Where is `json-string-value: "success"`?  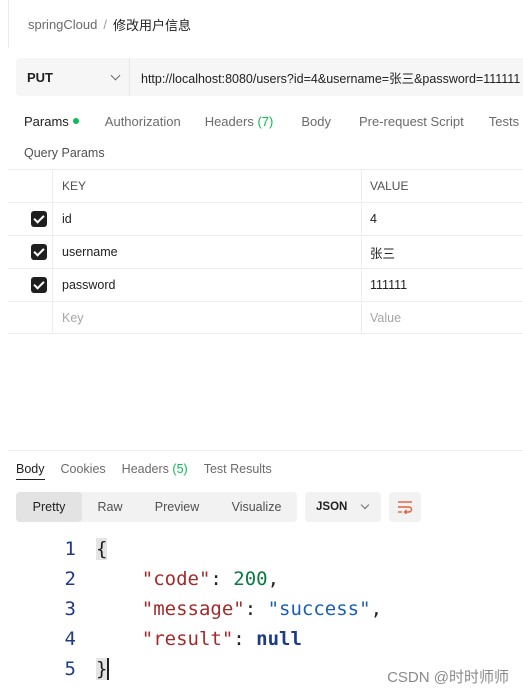
json-string-value: "success" is located at coordinates (319, 609).